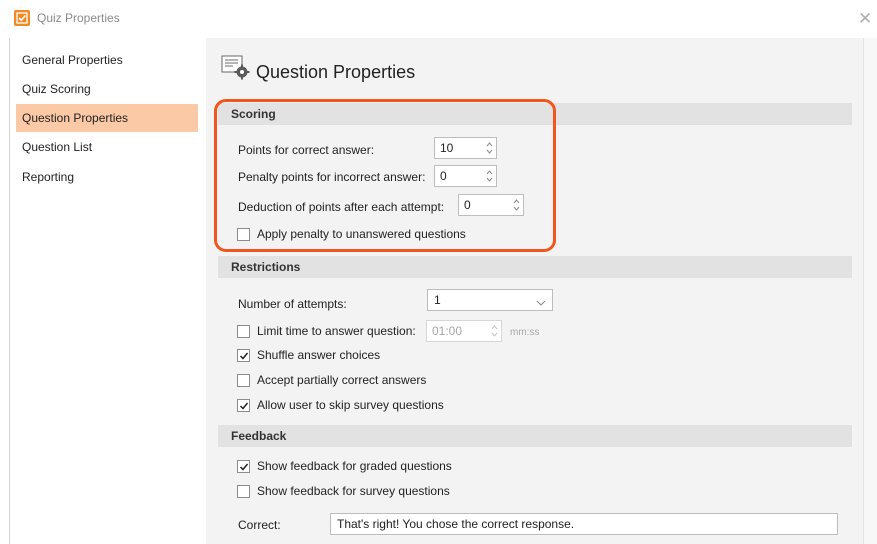 This screenshot has height=544, width=877. I want to click on penalty-spinner: 0, so click(465, 176).